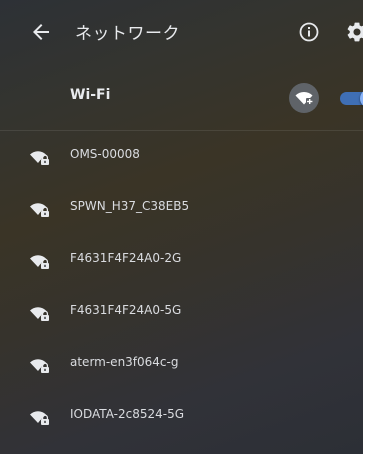 The image size is (377, 454). What do you see at coordinates (105, 154) in the screenshot?
I see `network-name: OMS-00008` at bounding box center [105, 154].